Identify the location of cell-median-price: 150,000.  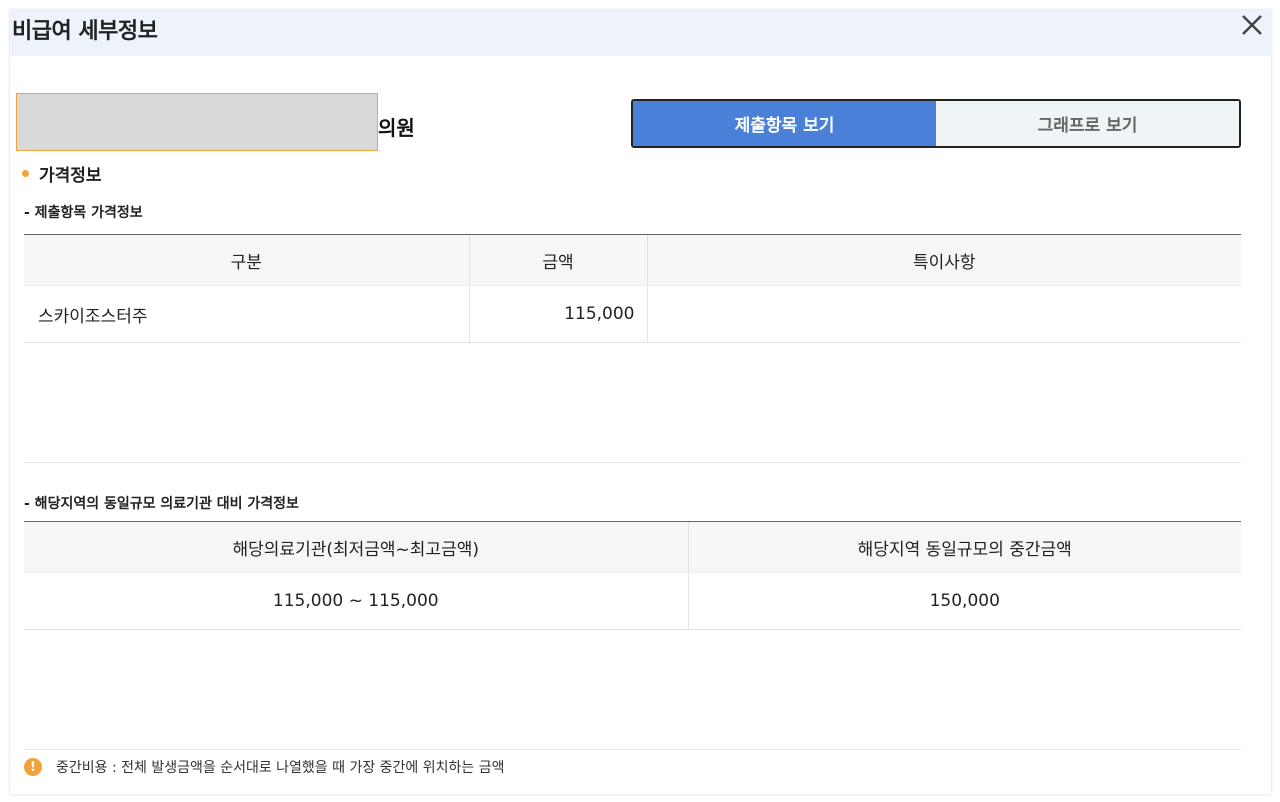
(964, 601).